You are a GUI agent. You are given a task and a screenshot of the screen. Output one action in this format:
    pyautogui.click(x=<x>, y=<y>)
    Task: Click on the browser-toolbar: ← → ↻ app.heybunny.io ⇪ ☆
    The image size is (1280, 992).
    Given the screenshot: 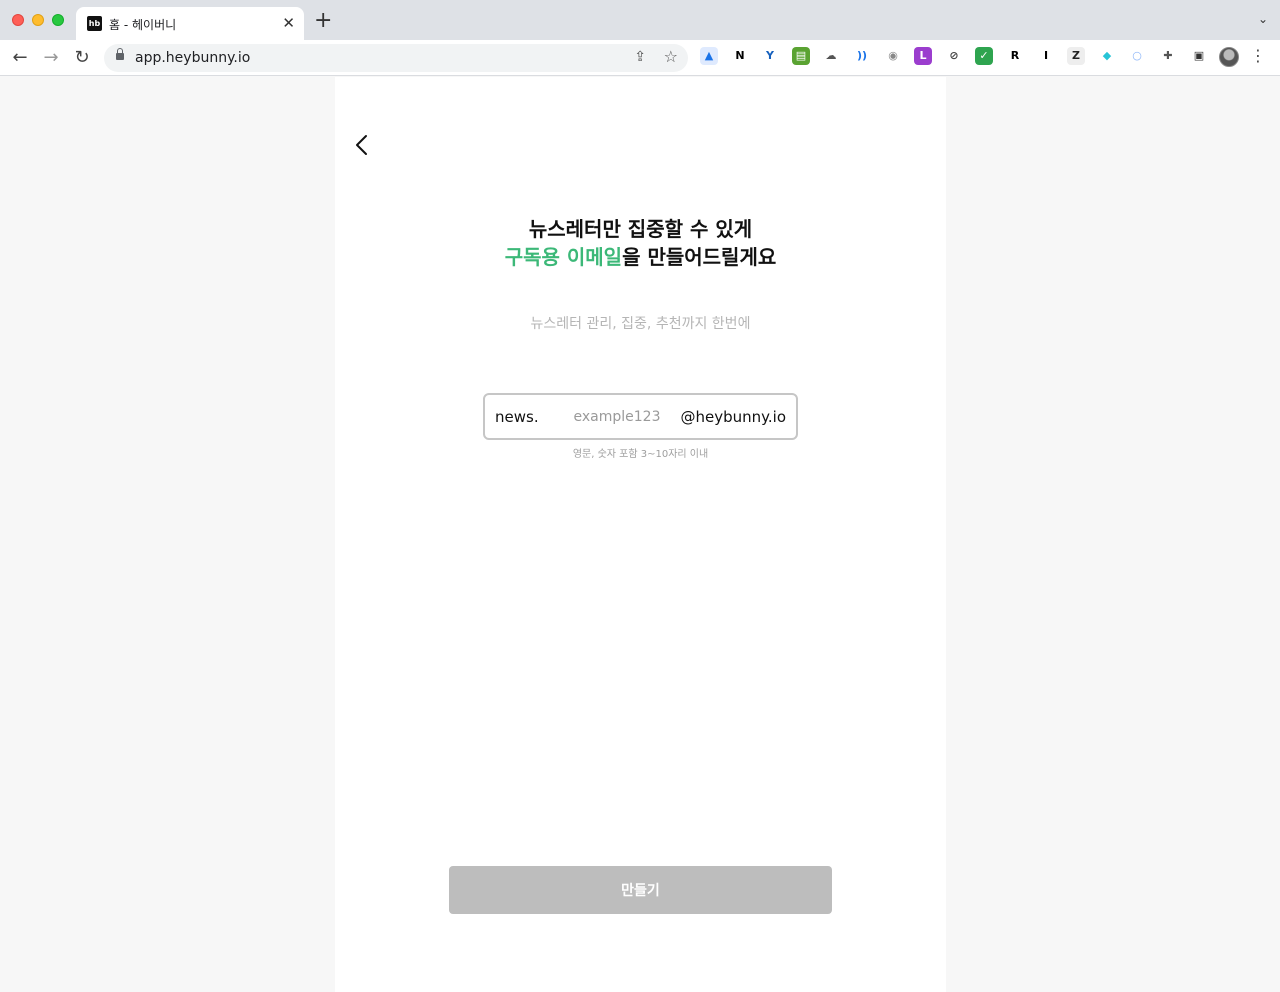 What is the action you would take?
    pyautogui.click(x=640, y=58)
    